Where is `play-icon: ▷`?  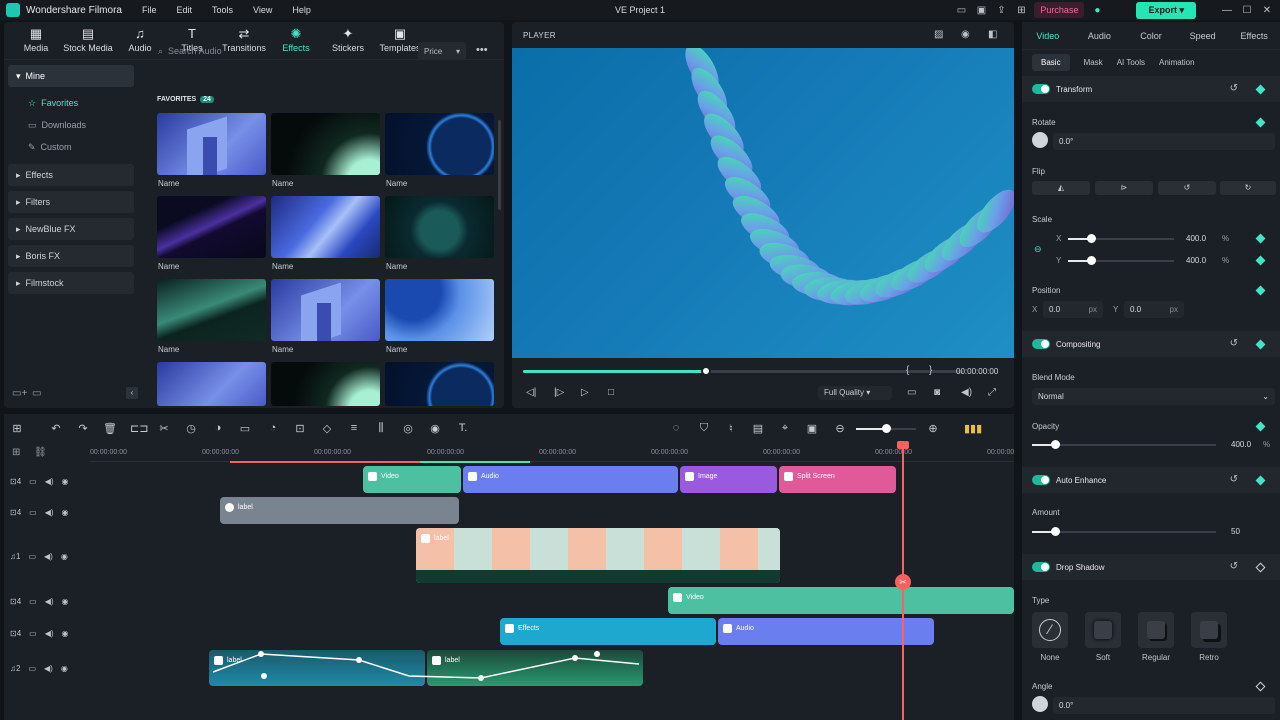 play-icon: ▷ is located at coordinates (585, 392).